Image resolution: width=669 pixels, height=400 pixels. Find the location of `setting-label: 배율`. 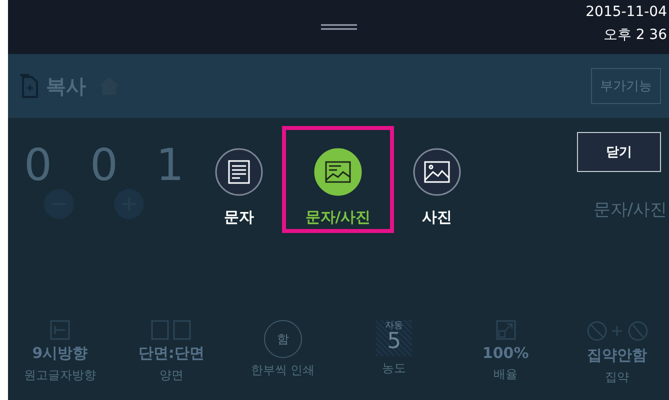

setting-label: 배율 is located at coordinates (505, 374).